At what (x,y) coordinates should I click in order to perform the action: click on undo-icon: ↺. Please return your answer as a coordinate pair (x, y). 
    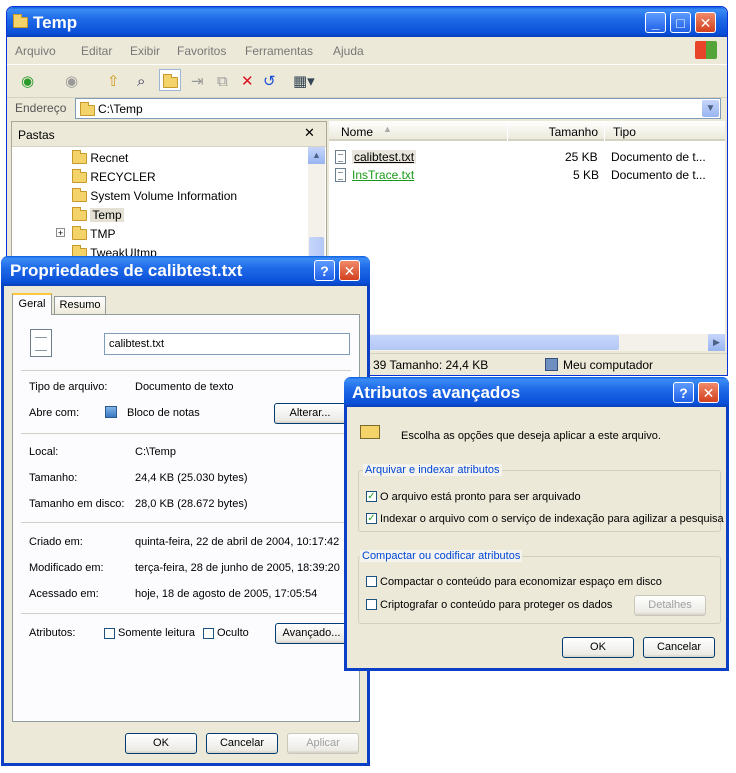
    Looking at the image, I should click on (269, 82).